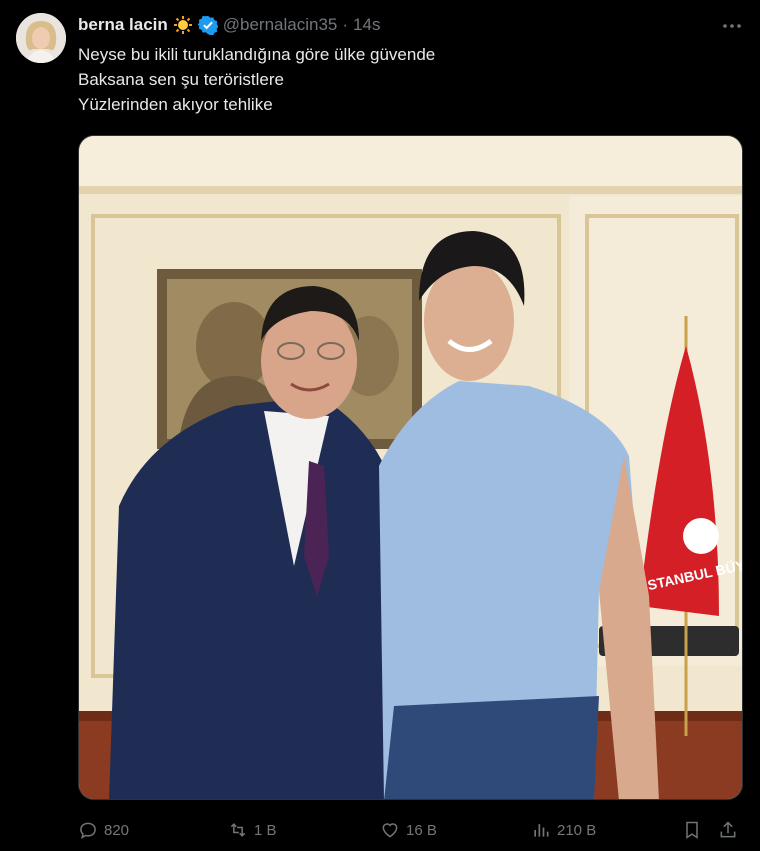 The image size is (760, 851). I want to click on tweet-header: berna lacin @bernalacin35 · 14s, so click(229, 25).